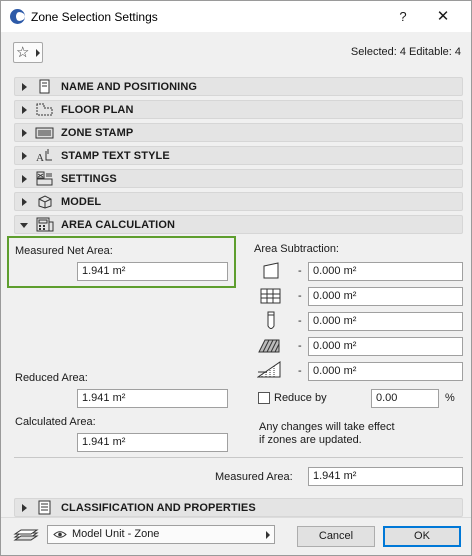 The width and height of the screenshot is (472, 556). What do you see at coordinates (115, 156) in the screenshot?
I see `panel-label: STAMP TEXT STYLE` at bounding box center [115, 156].